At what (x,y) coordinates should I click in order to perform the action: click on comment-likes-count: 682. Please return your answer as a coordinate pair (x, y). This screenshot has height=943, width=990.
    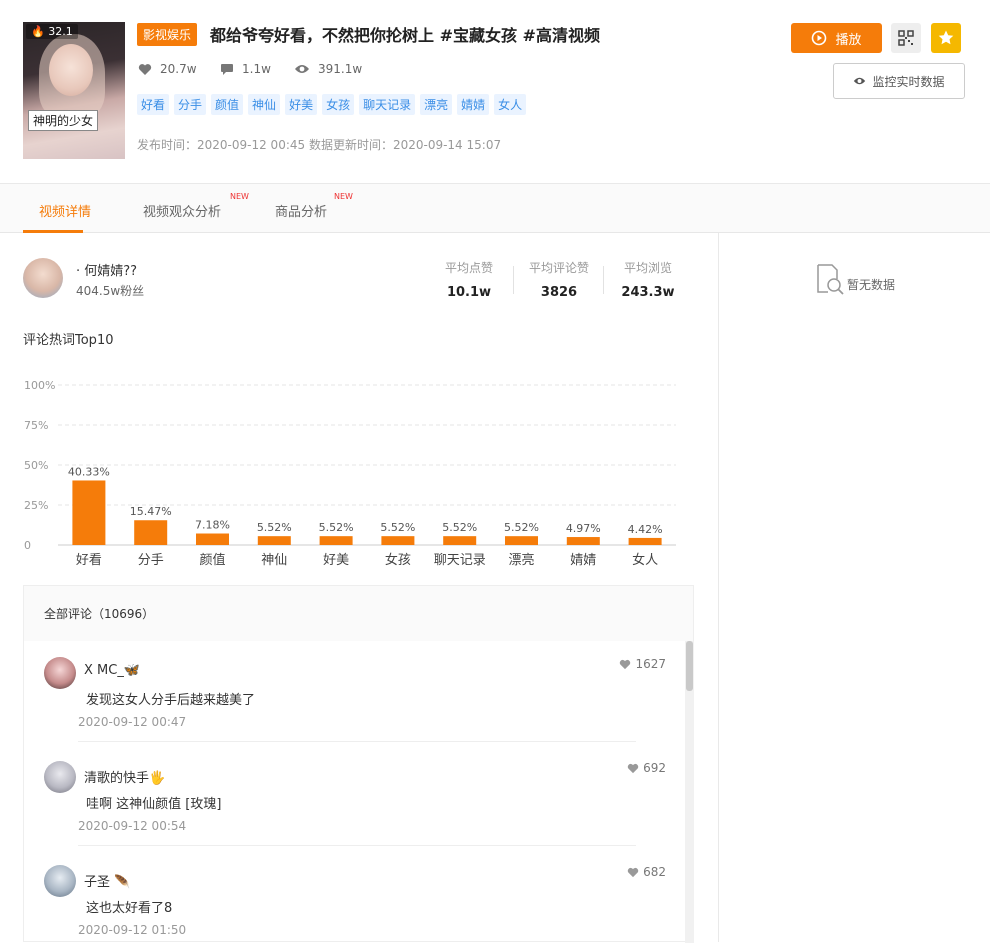
    Looking at the image, I should click on (654, 872).